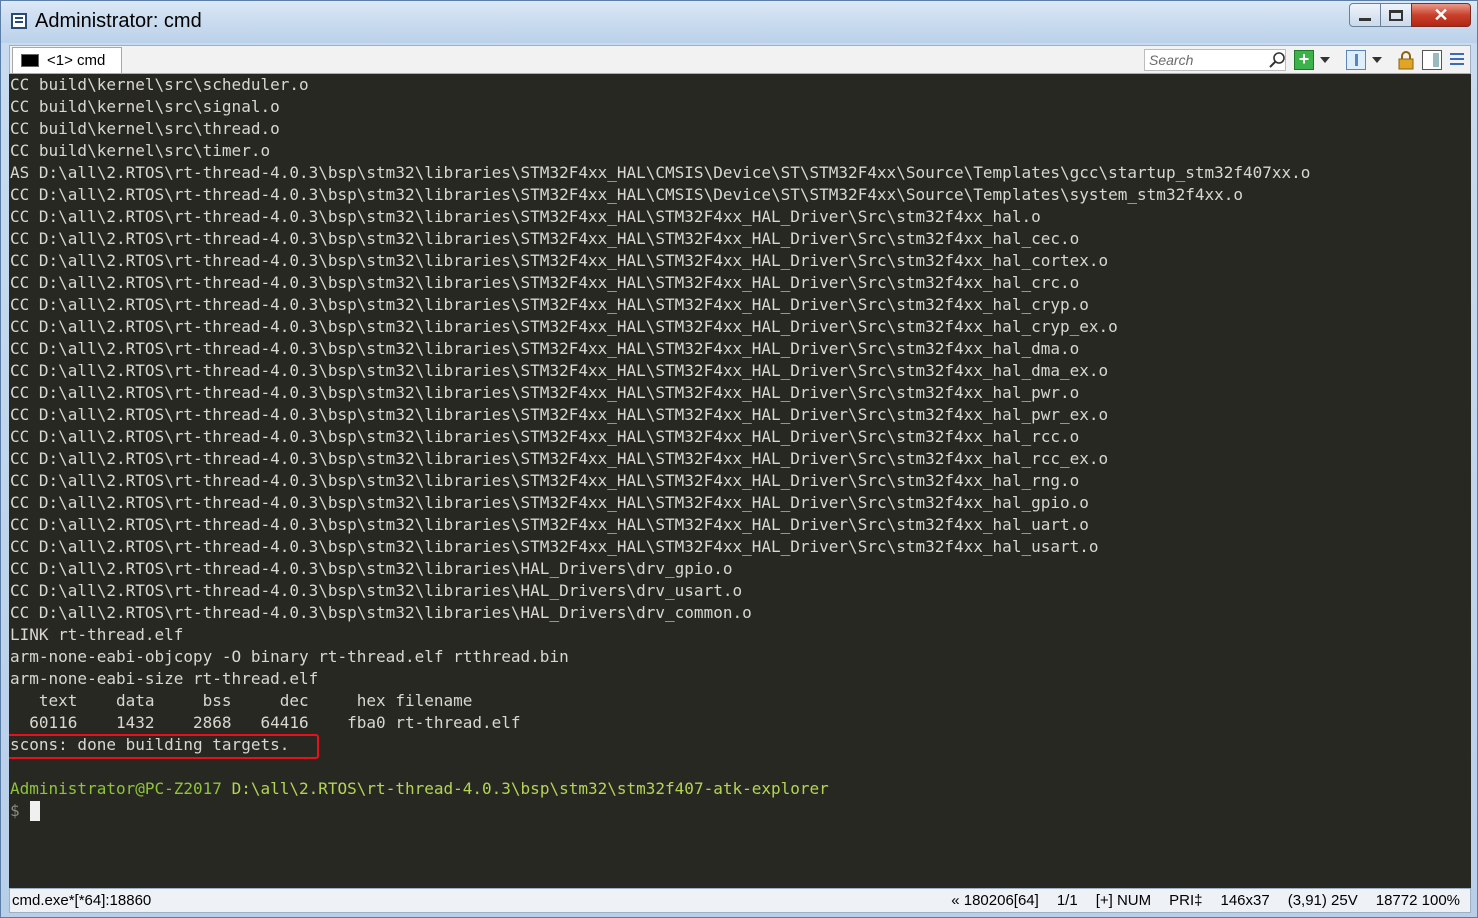 The height and width of the screenshot is (918, 1478). Describe the element at coordinates (116, 788) in the screenshot. I see `prompt-user: Administrator@PC-Z2017` at that location.